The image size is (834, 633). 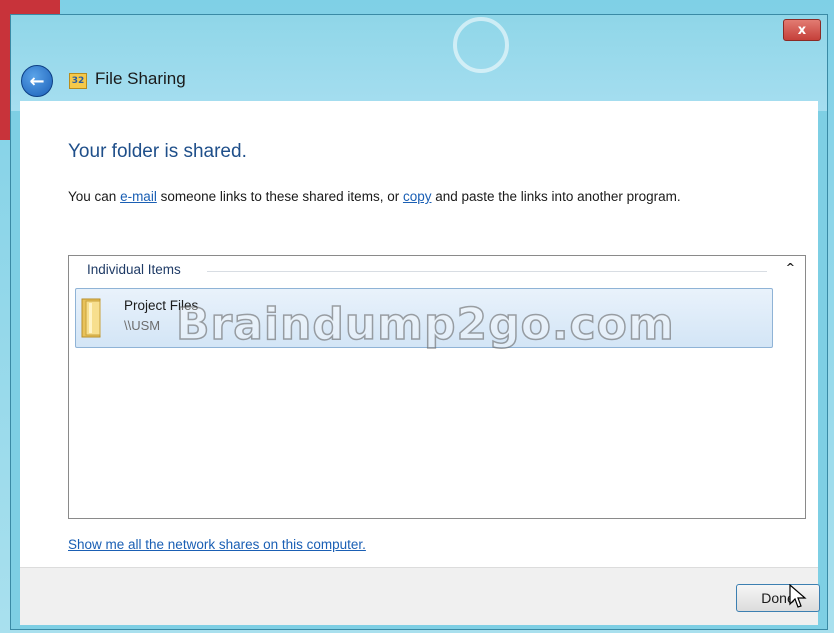 I want to click on list-item: Project Files \\USM Braindump2go.com, so click(x=424, y=319).